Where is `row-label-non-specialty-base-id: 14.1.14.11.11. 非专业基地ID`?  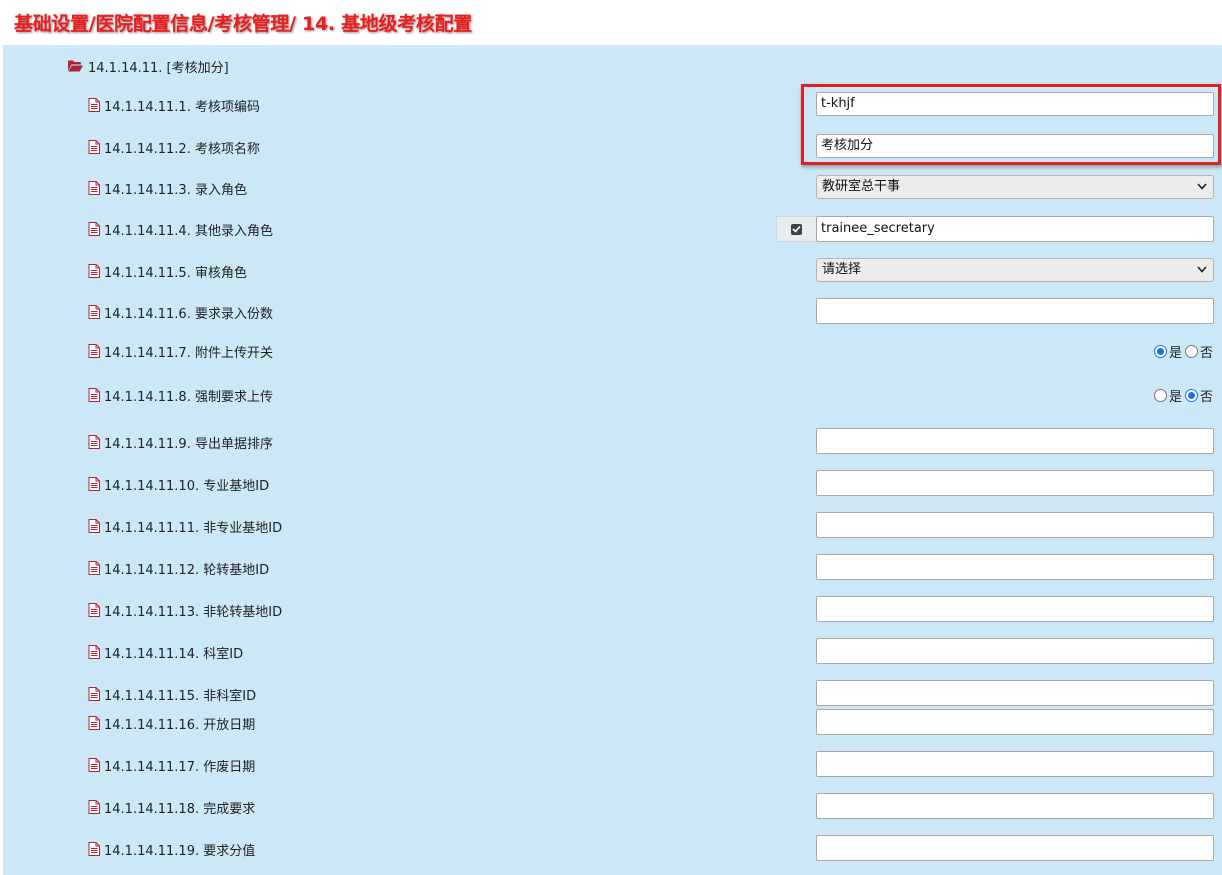 row-label-non-specialty-base-id: 14.1.14.11.11. 非专业基地ID is located at coordinates (185, 526).